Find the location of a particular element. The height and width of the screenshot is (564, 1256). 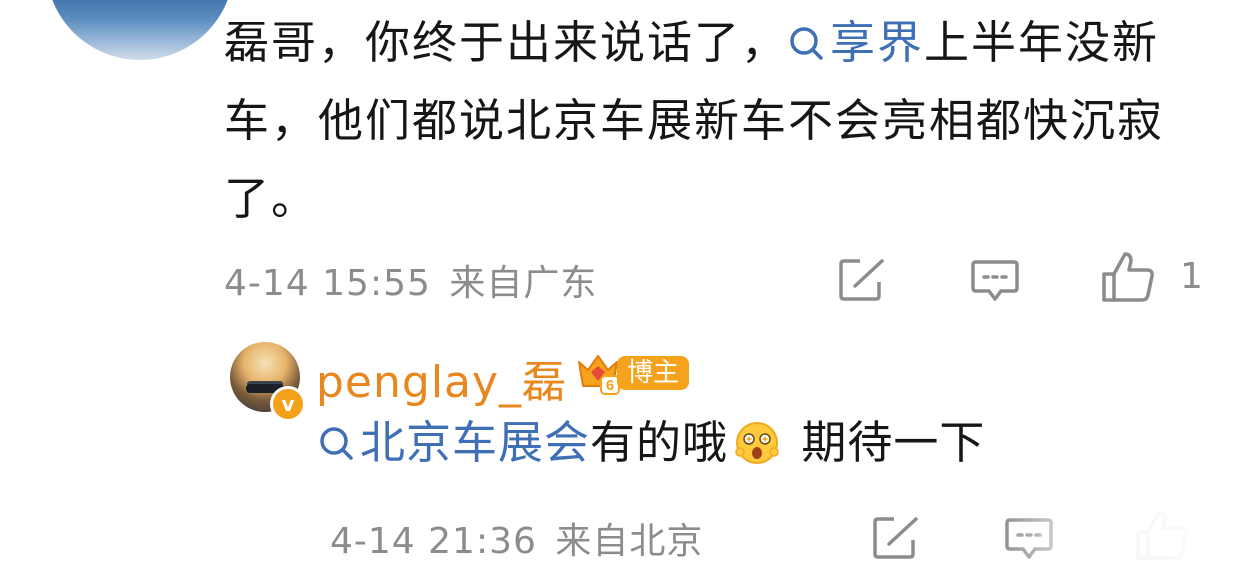

verified-badge-icon: v is located at coordinates (288, 404).